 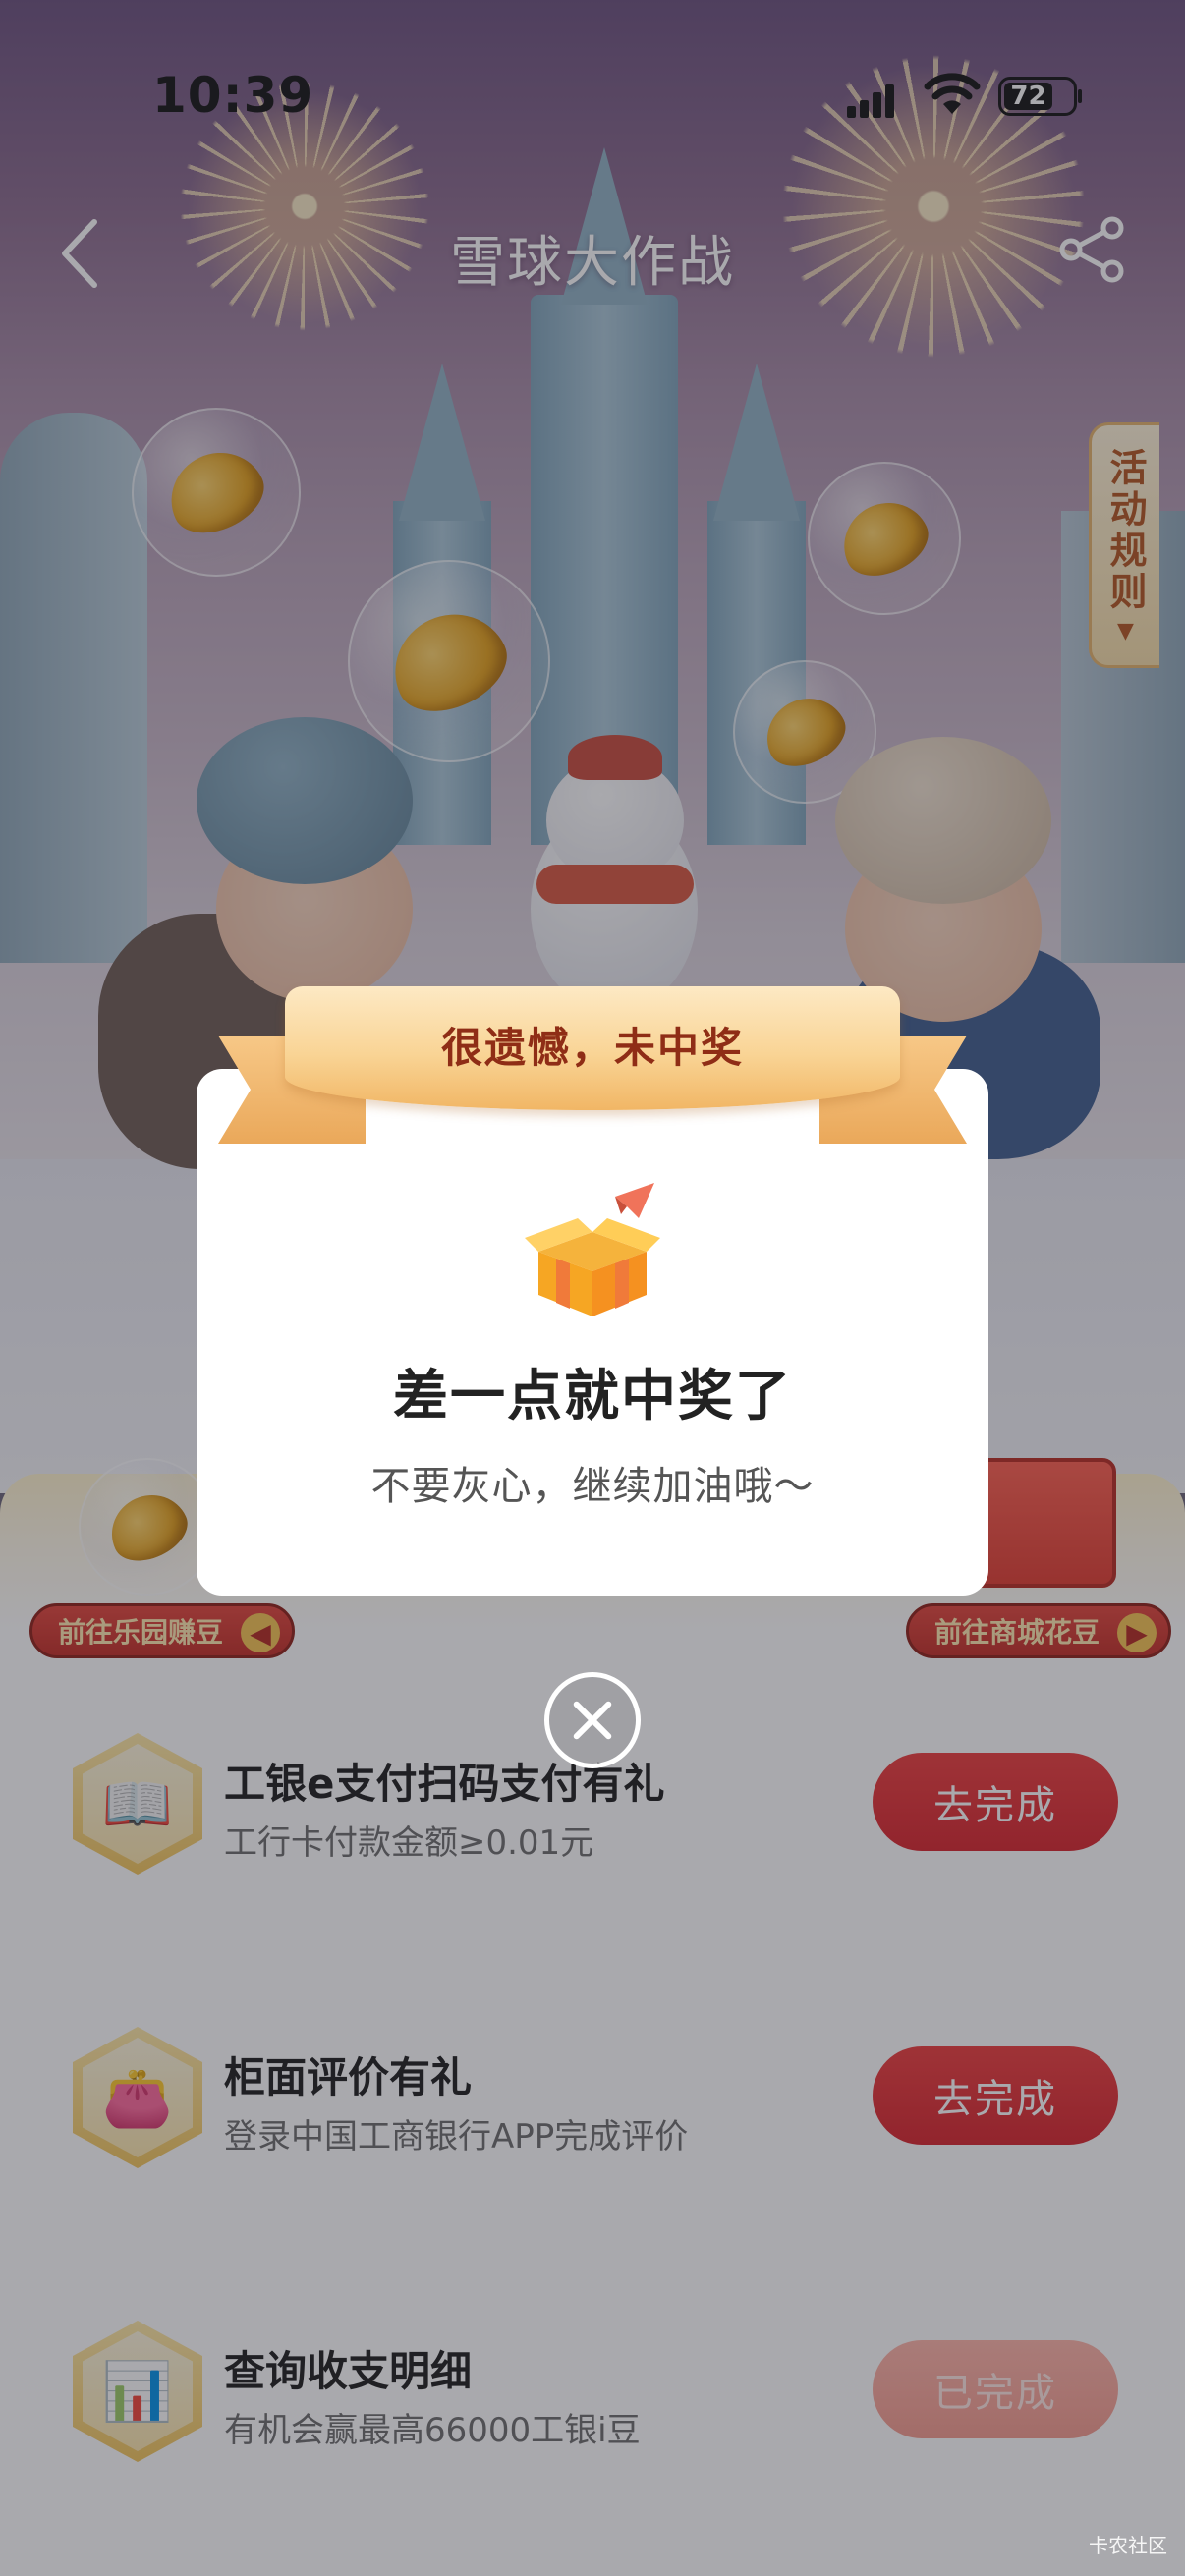 I want to click on modal-title: 差一点就中奖了, so click(x=592, y=1396).